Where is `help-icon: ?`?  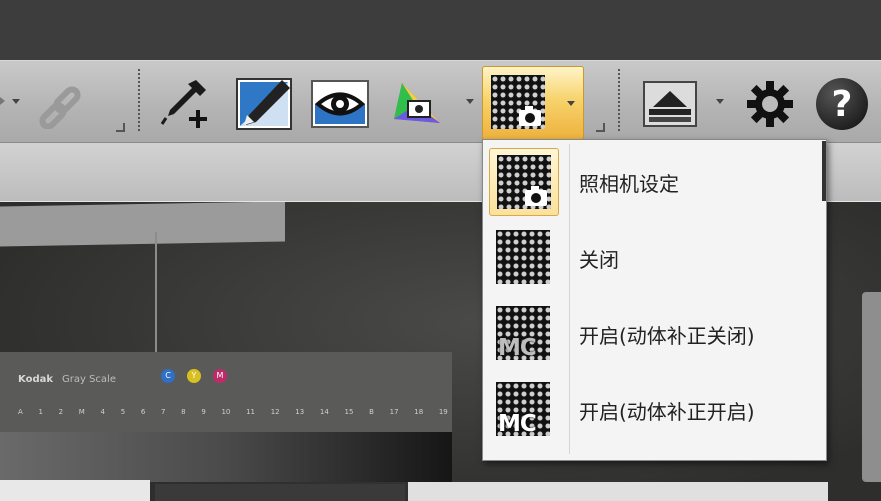 help-icon: ? is located at coordinates (842, 104).